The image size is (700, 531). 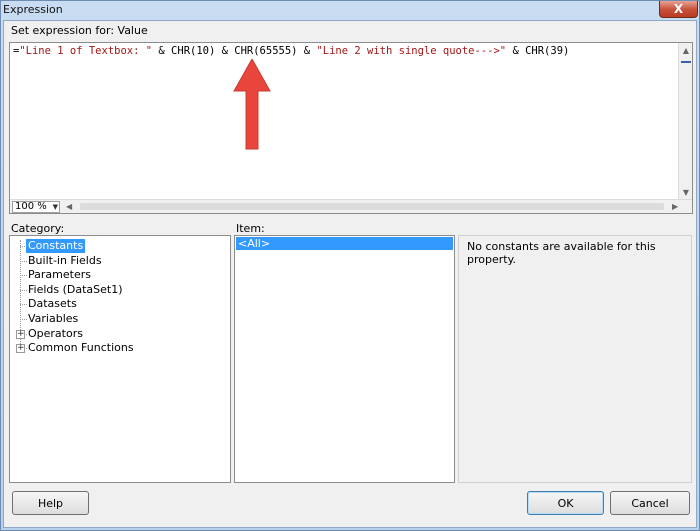 What do you see at coordinates (81, 348) in the screenshot?
I see `category-item: Common Functions` at bounding box center [81, 348].